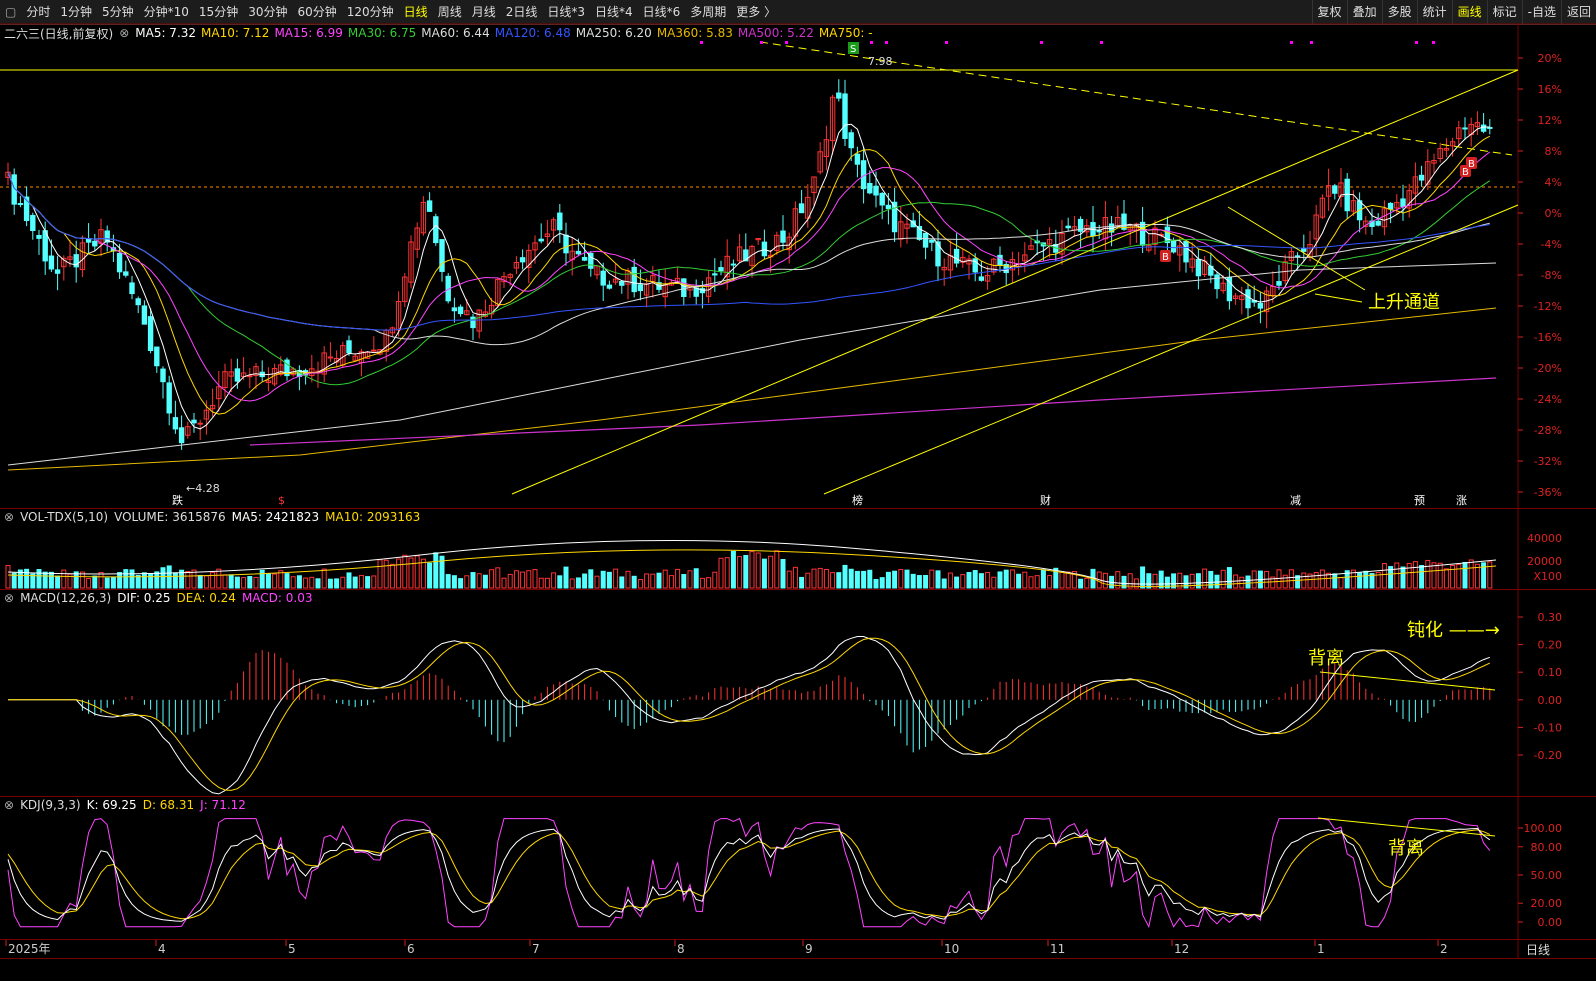 This screenshot has width=1596, height=981. Describe the element at coordinates (1548, 430) in the screenshot. I see `price-axis-label: -28%` at that location.